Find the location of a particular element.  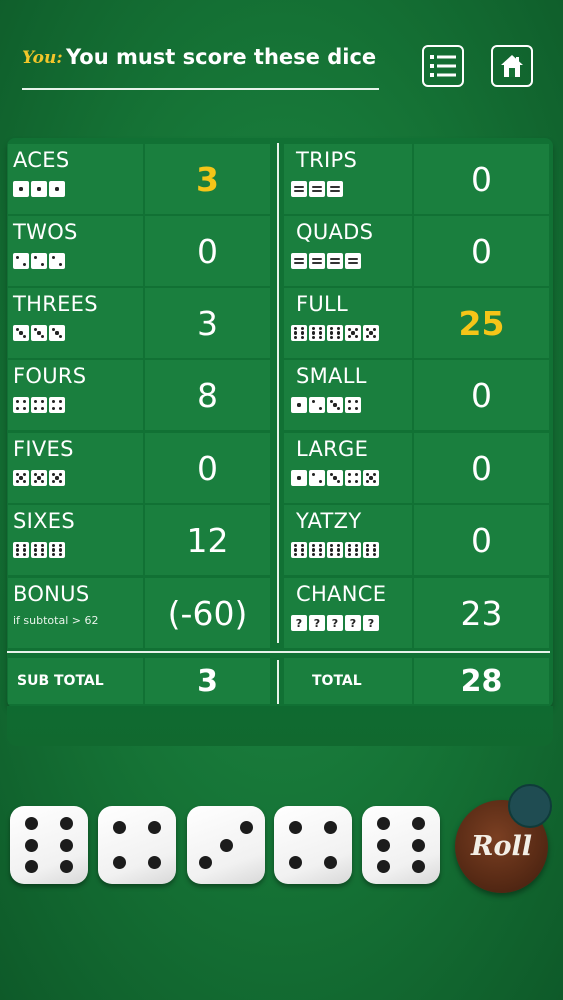

score-fours: 8 is located at coordinates (207, 395).